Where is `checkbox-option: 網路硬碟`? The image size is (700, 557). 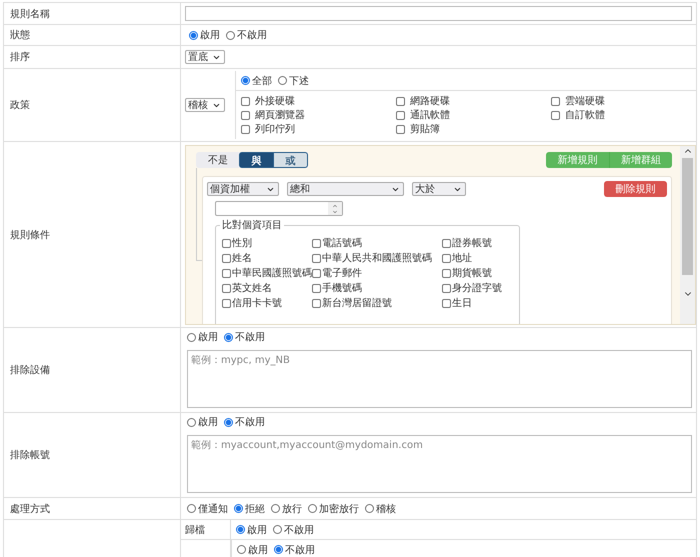 checkbox-option: 網路硬碟 is located at coordinates (473, 101).